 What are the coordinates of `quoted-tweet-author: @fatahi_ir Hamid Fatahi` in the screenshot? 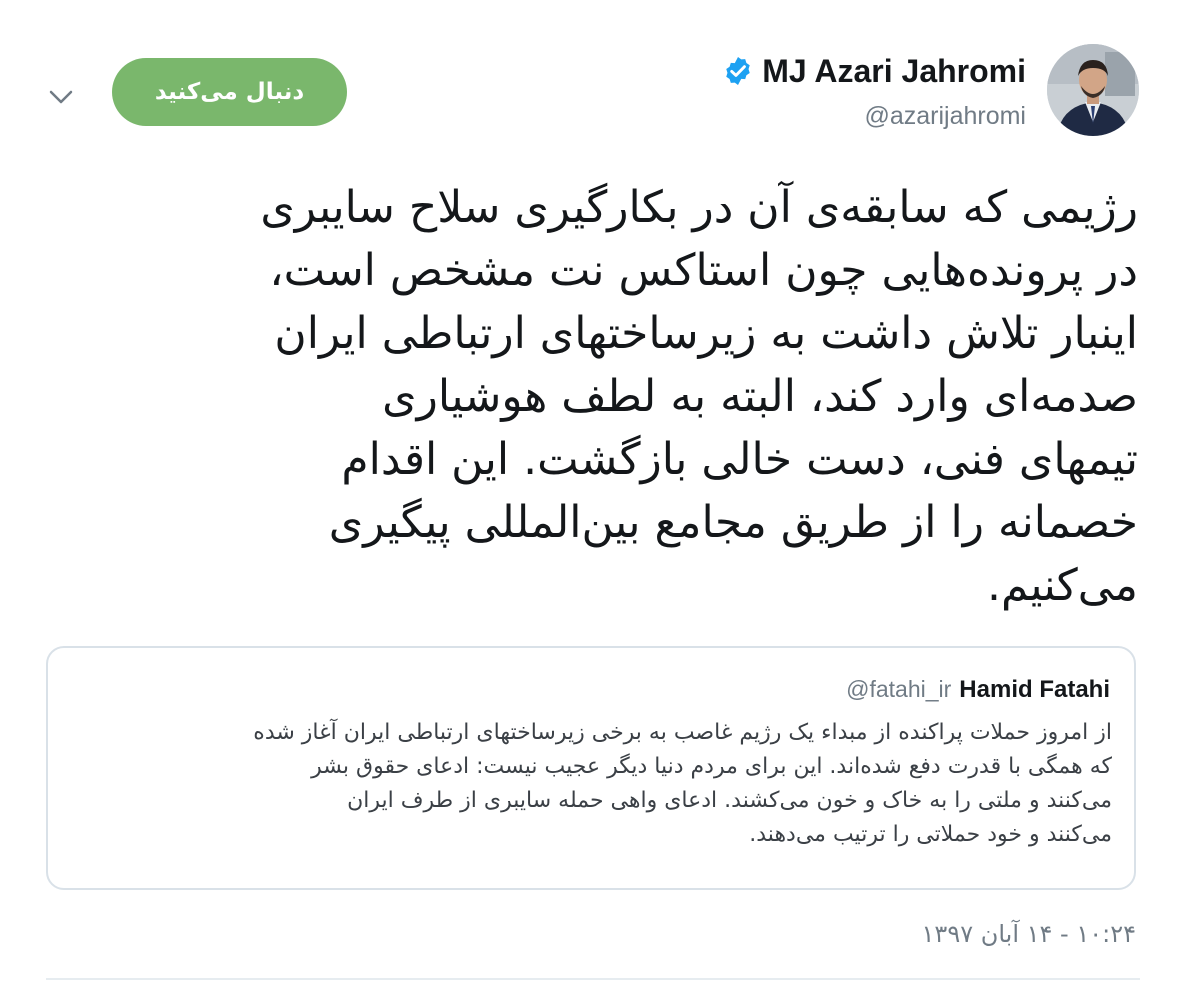 It's located at (978, 690).